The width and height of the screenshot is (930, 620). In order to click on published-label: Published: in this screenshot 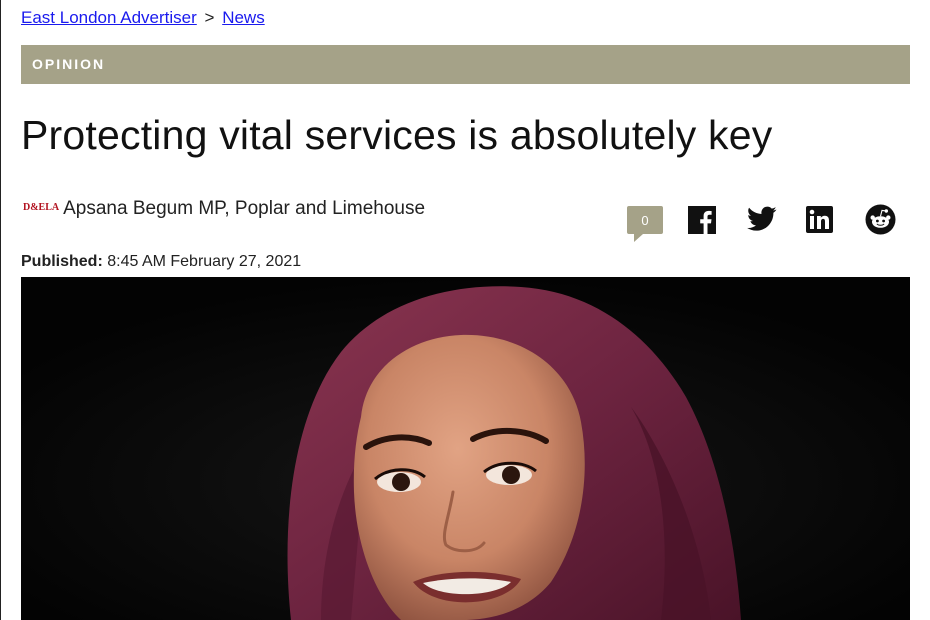, I will do `click(62, 261)`.